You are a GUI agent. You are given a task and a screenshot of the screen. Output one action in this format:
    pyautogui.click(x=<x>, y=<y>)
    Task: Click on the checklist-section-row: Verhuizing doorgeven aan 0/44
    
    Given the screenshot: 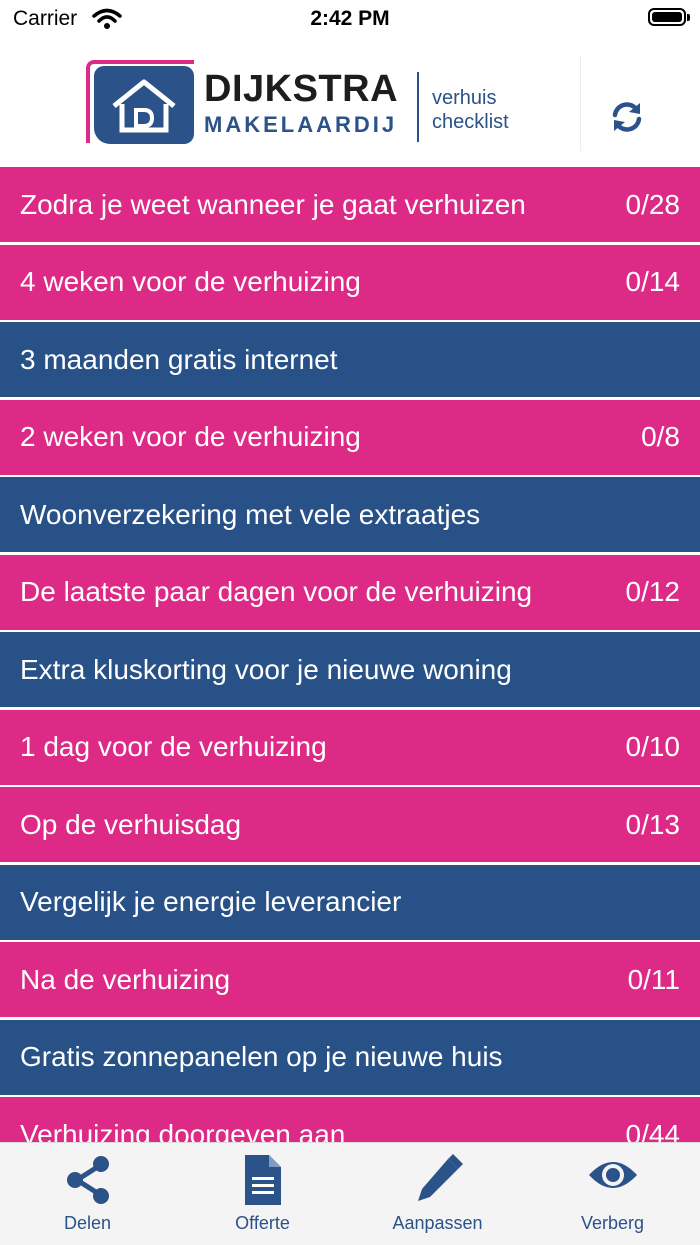 What is the action you would take?
    pyautogui.click(x=350, y=1119)
    